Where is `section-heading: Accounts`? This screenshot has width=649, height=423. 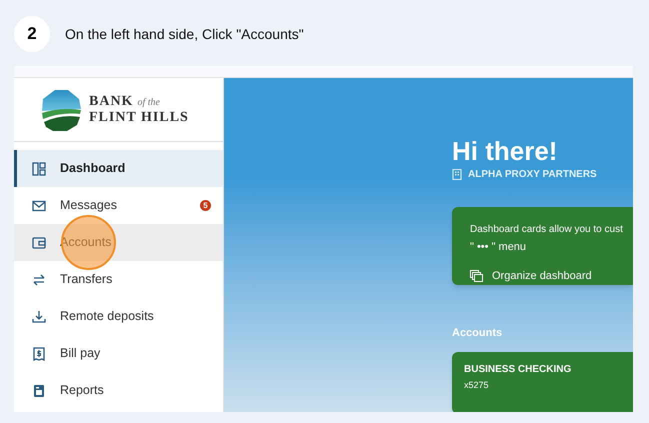
section-heading: Accounts is located at coordinates (478, 333).